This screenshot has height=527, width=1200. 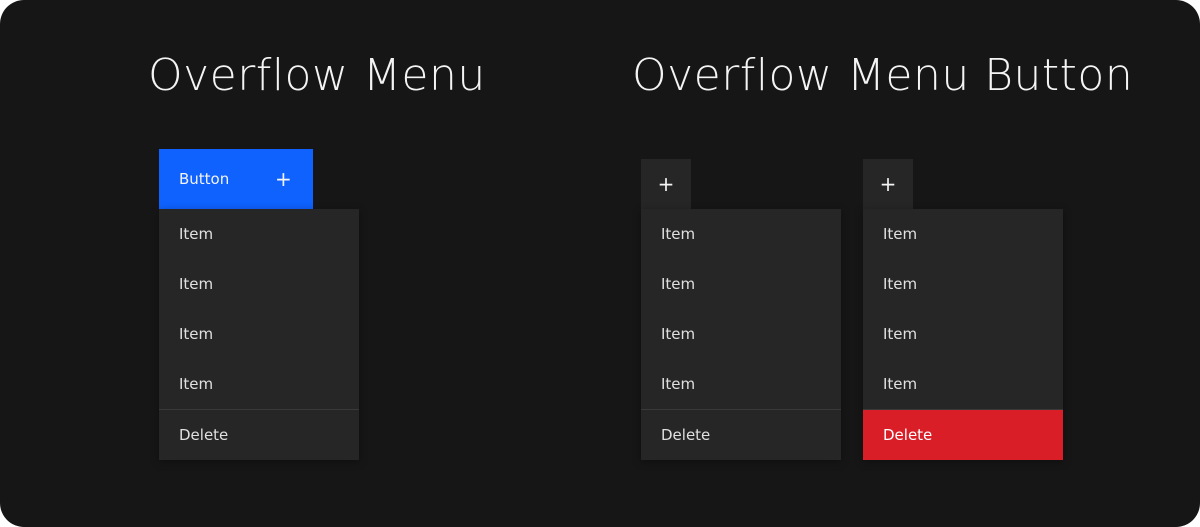 I want to click on delete-menu-item-hover: Delete, so click(x=963, y=434).